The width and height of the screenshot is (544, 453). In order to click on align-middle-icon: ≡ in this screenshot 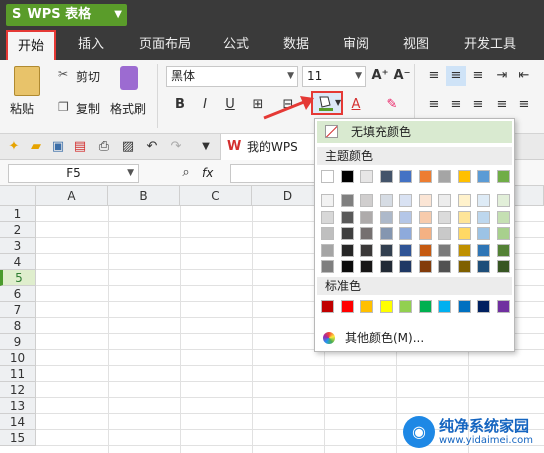, I will do `click(456, 76)`.